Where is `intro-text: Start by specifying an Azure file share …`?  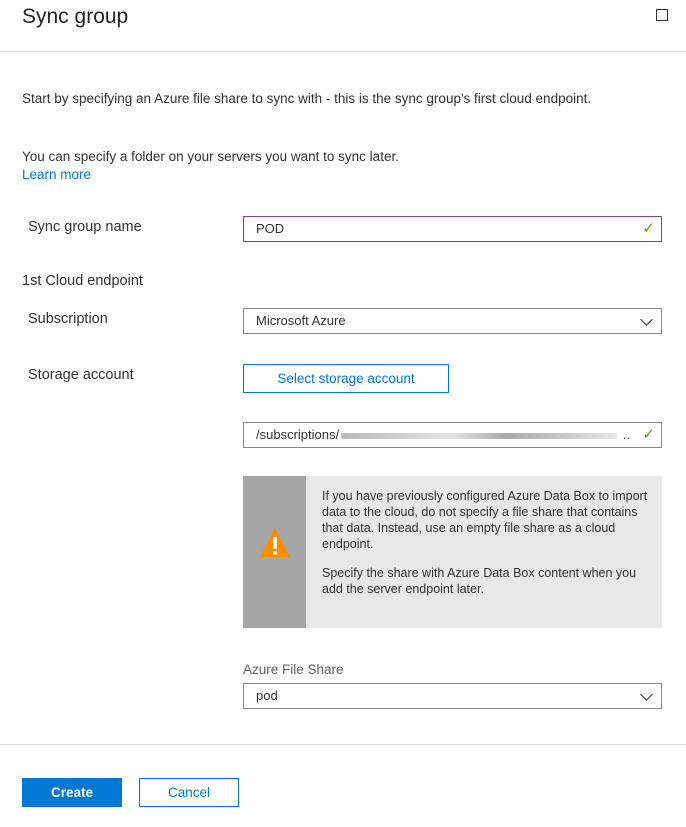 intro-text: Start by specifying an Azure file share … is located at coordinates (307, 98).